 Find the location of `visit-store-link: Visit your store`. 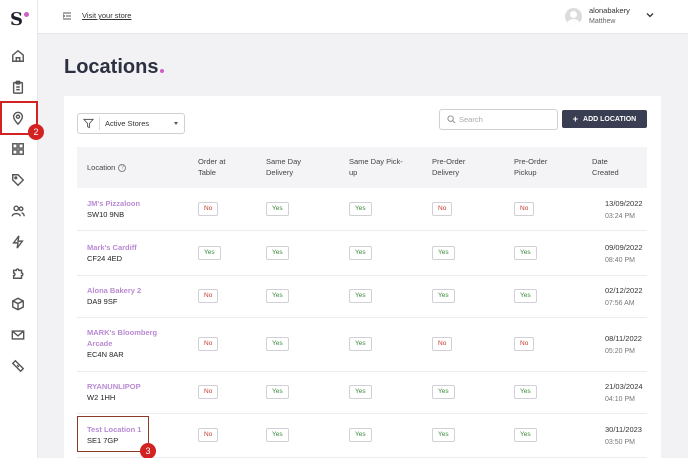

visit-store-link: Visit your store is located at coordinates (106, 15).